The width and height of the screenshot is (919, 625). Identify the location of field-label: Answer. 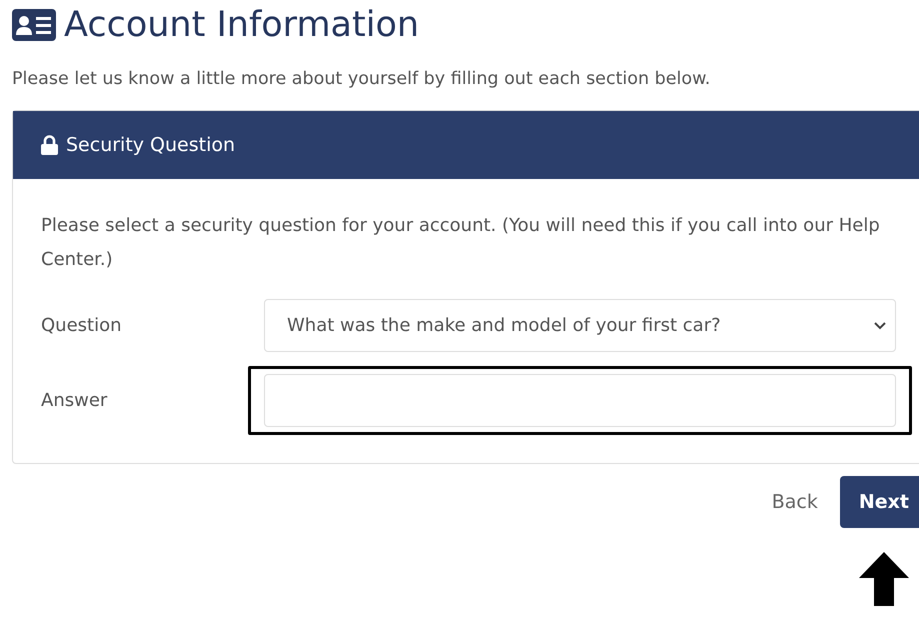
(74, 401).